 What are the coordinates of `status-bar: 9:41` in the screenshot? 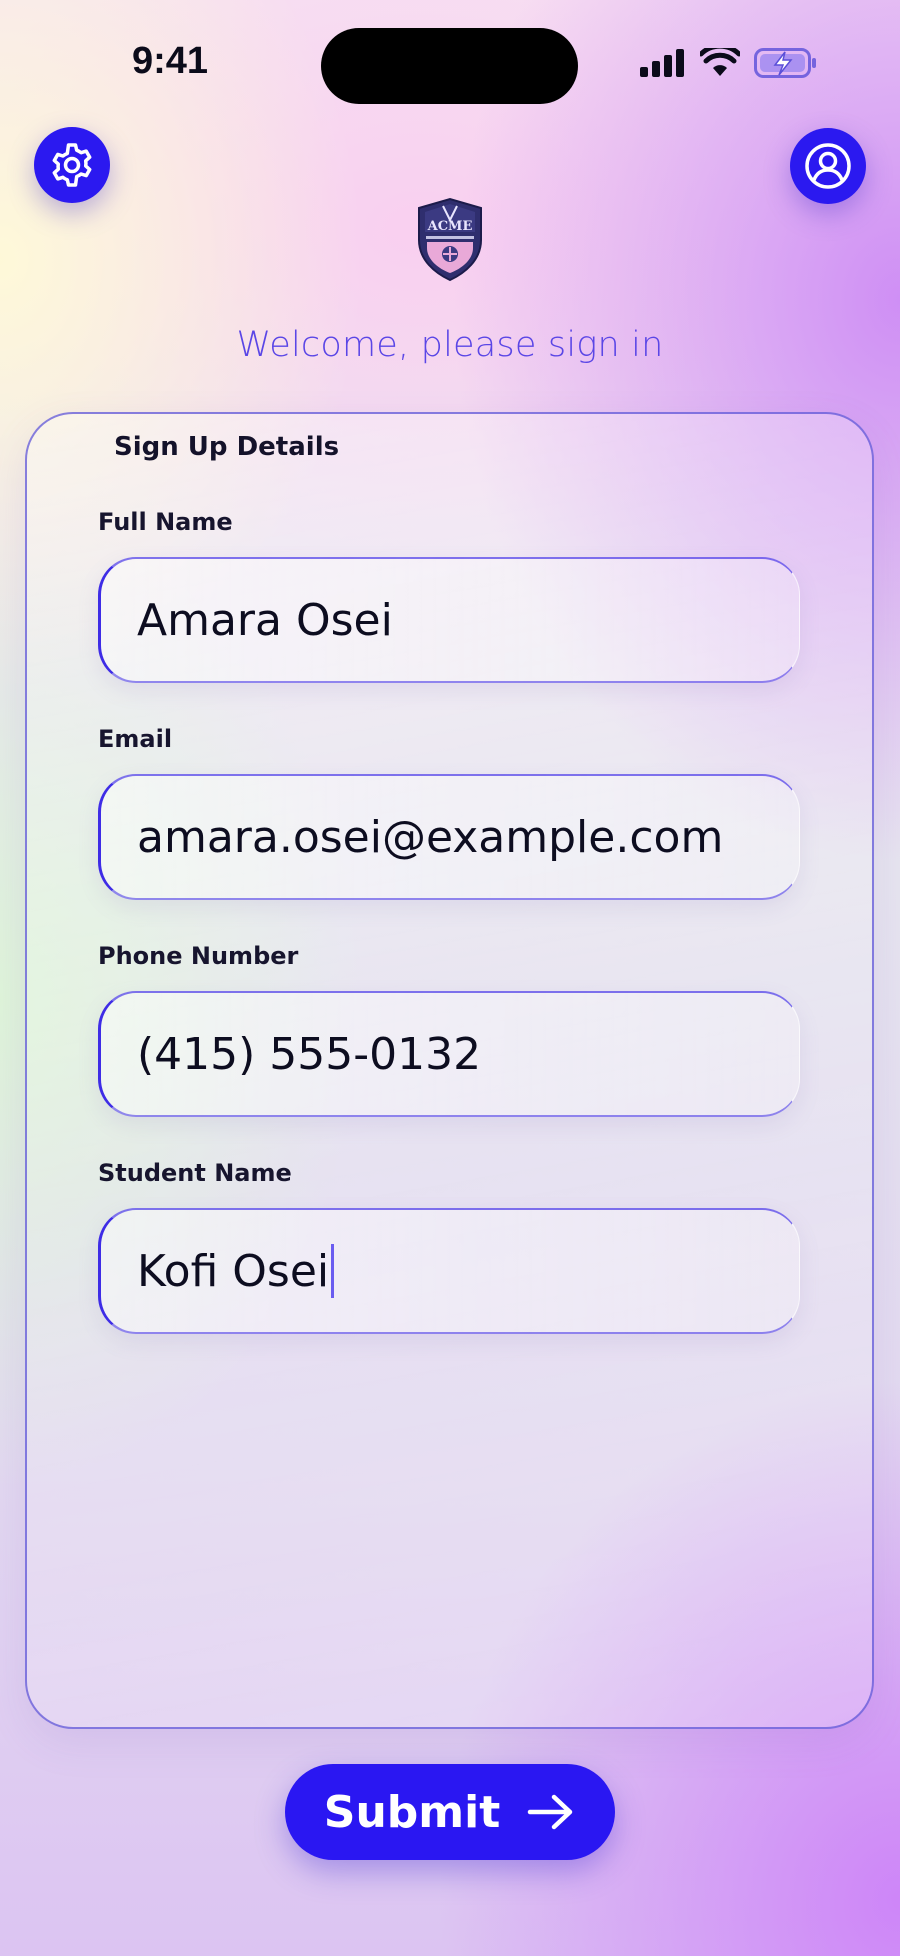 It's located at (450, 55).